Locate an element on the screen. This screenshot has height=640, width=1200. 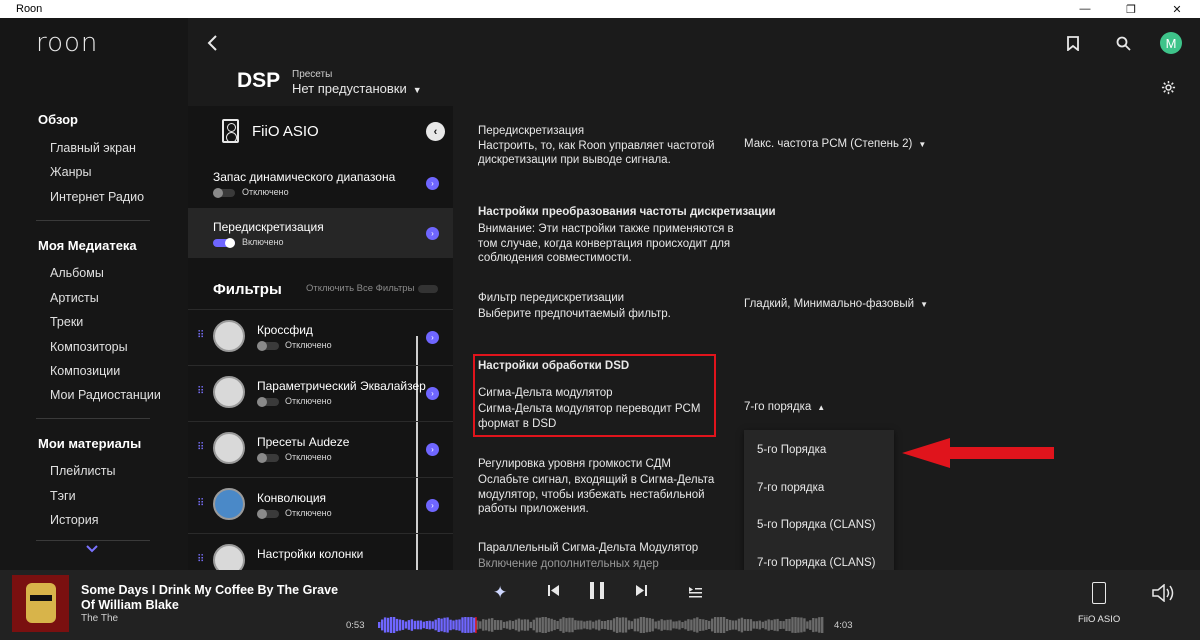
nav-section-library: Моя Медиатека is located at coordinates (87, 245).